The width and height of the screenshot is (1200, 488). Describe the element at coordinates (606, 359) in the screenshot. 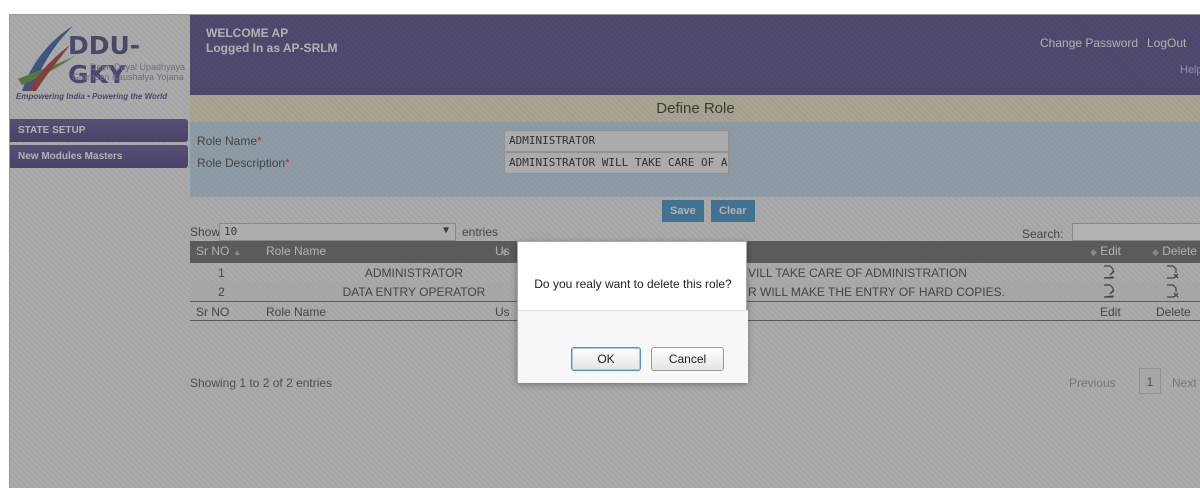

I see `ok-button: OK` at that location.